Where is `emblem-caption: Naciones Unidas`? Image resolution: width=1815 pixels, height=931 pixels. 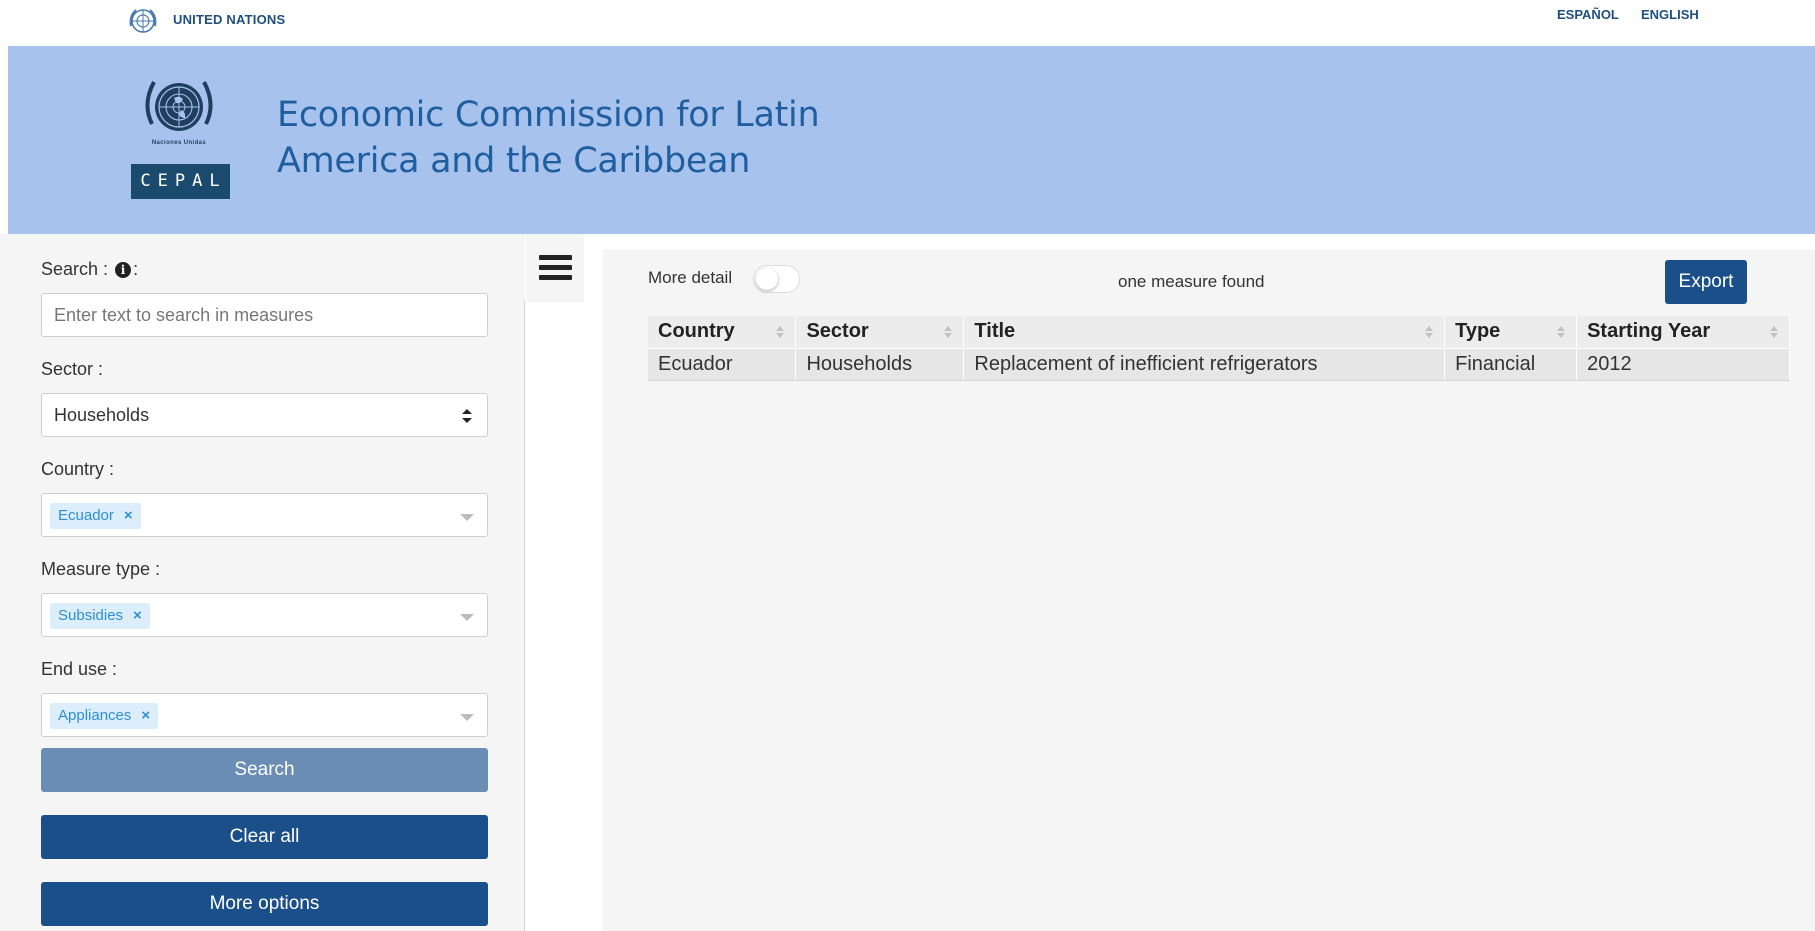 emblem-caption: Naciones Unidas is located at coordinates (179, 143).